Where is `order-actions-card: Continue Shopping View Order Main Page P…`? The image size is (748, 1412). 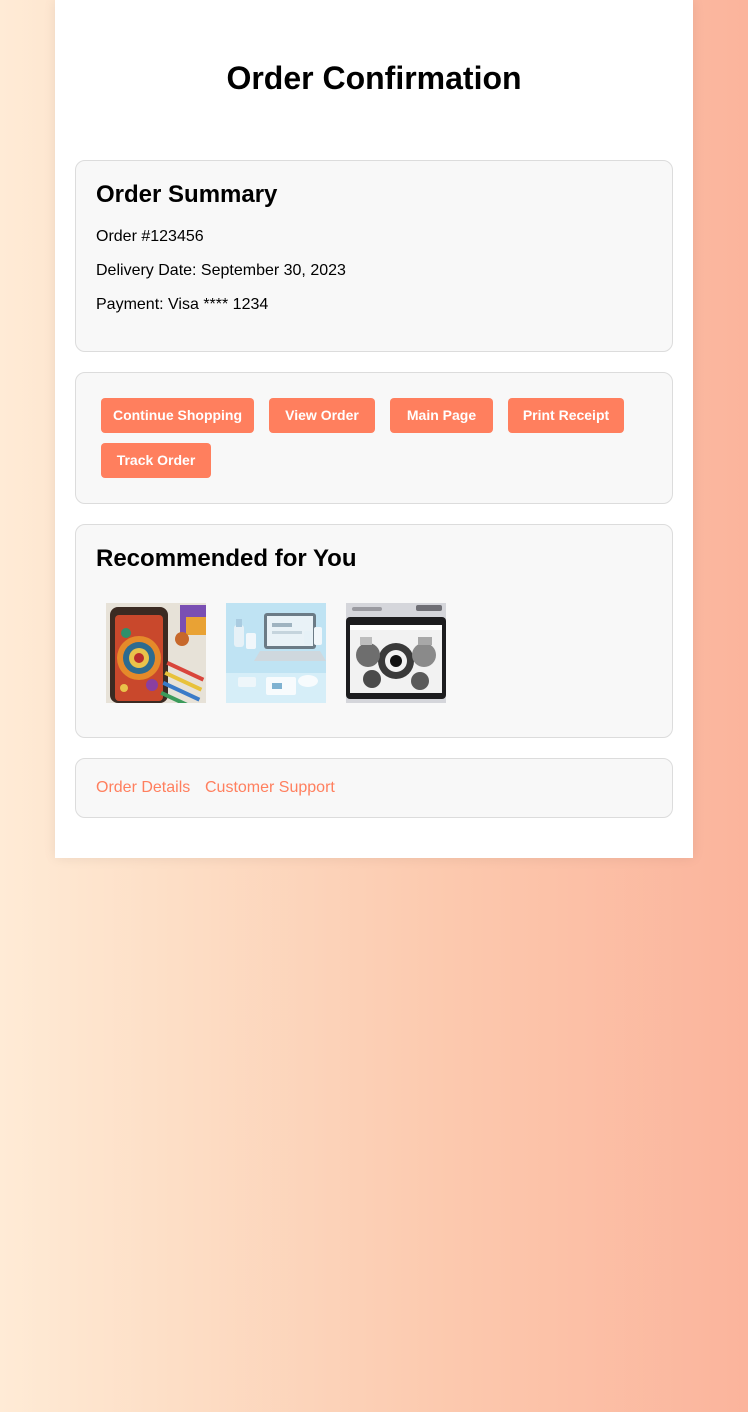
order-actions-card: Continue Shopping View Order Main Page P… is located at coordinates (374, 438).